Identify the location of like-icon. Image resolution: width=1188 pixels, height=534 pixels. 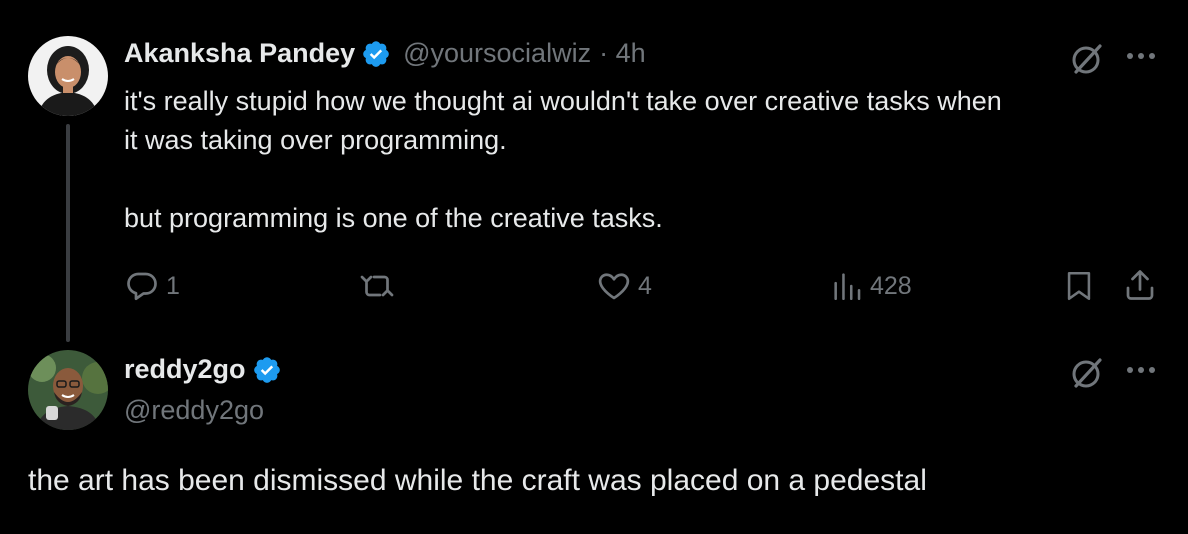
(614, 286).